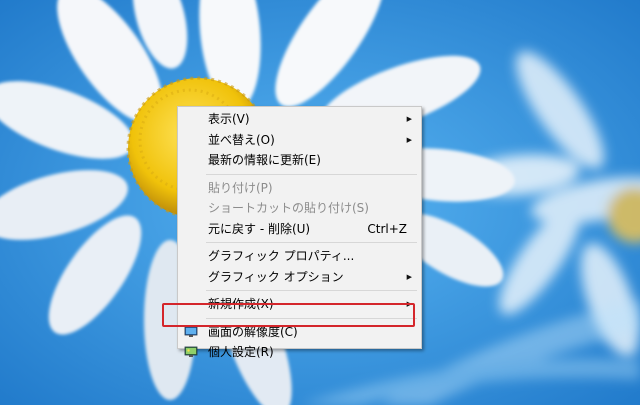 This screenshot has height=405, width=640. I want to click on menu-item-0-1: 並べ替え(O) ▶, so click(299, 140).